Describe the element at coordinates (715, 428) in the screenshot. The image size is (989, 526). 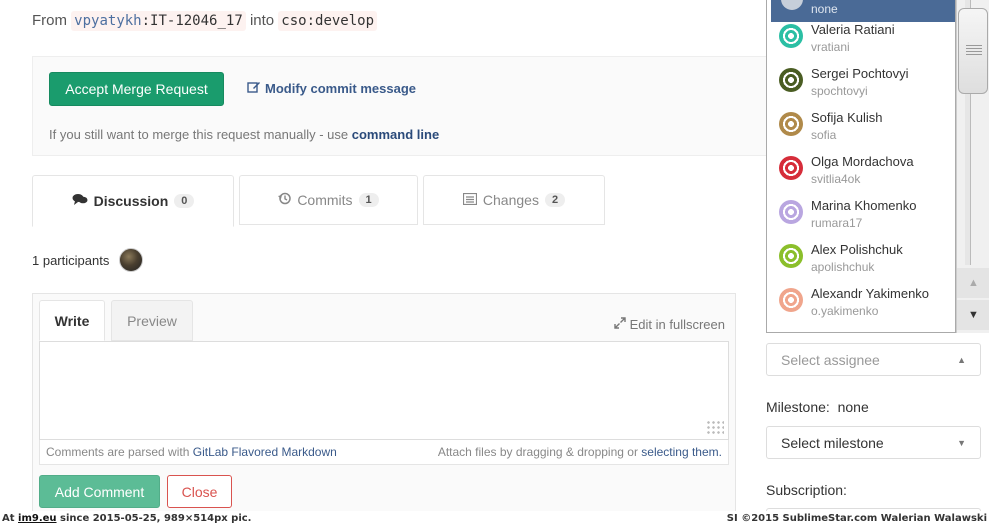
I see `resize-handle-icon` at that location.